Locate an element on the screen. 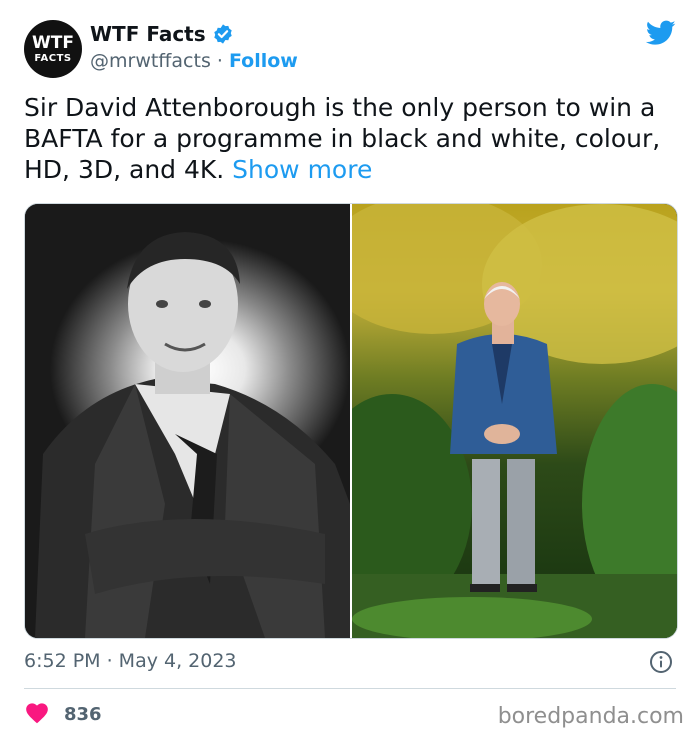 The image size is (700, 740). author-name: WTF Facts is located at coordinates (148, 34).